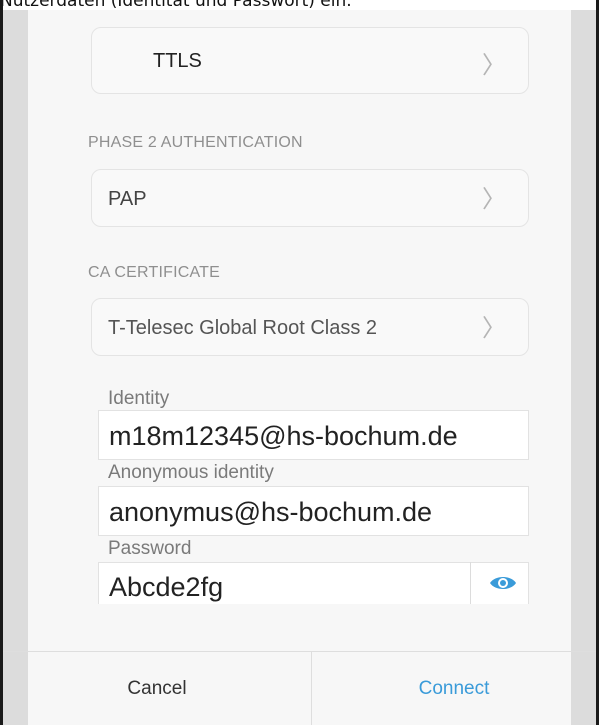 The image size is (603, 725). What do you see at coordinates (191, 472) in the screenshot?
I see `anonymous-identity-label: Anonymous identity` at bounding box center [191, 472].